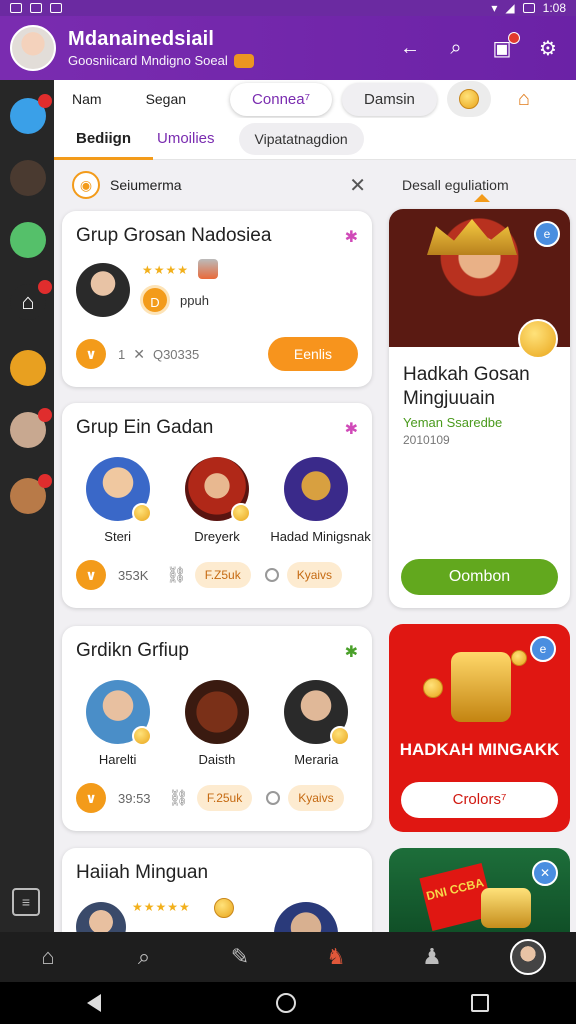  I want to click on caret-up-icon, so click(482, 198).